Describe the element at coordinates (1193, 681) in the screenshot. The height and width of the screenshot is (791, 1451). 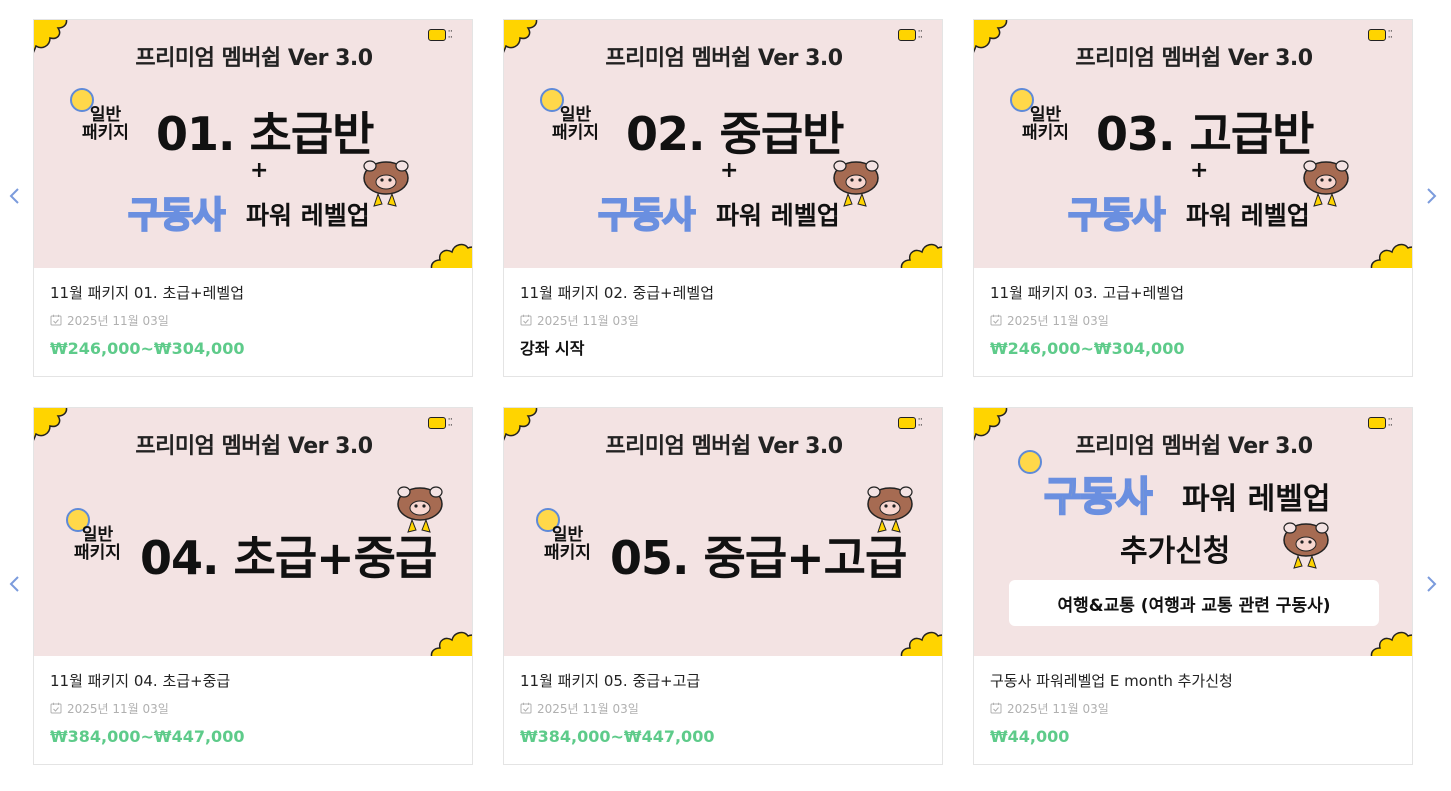
I see `product-title: 구동사 파워레벨업 E month 추가신청` at that location.